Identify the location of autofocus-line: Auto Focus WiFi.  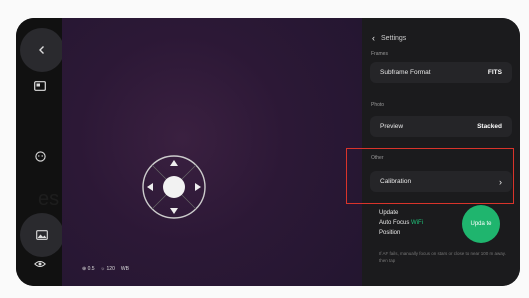
(401, 223).